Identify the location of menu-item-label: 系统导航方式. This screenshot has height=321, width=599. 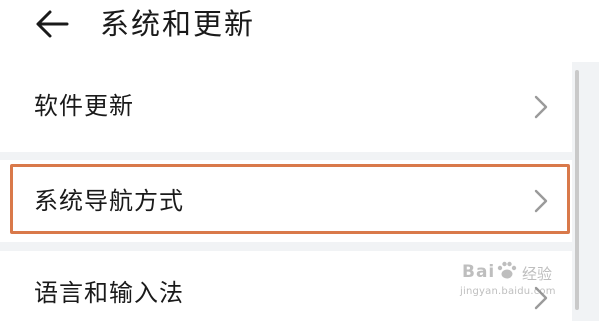
(109, 201).